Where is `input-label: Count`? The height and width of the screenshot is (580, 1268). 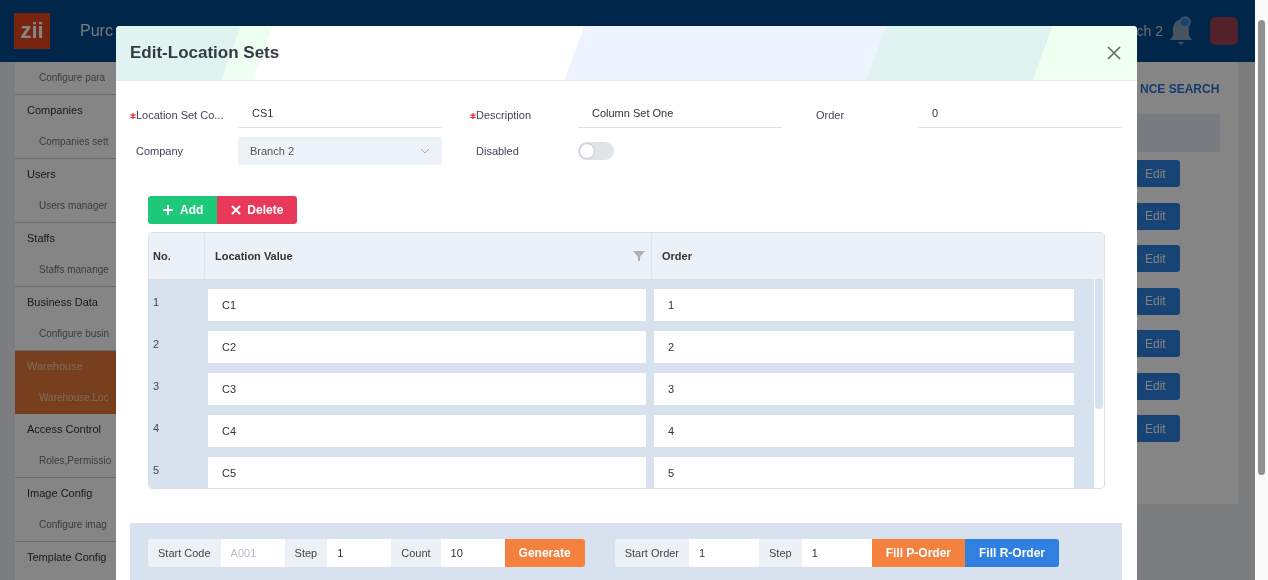
input-label: Count is located at coordinates (416, 553).